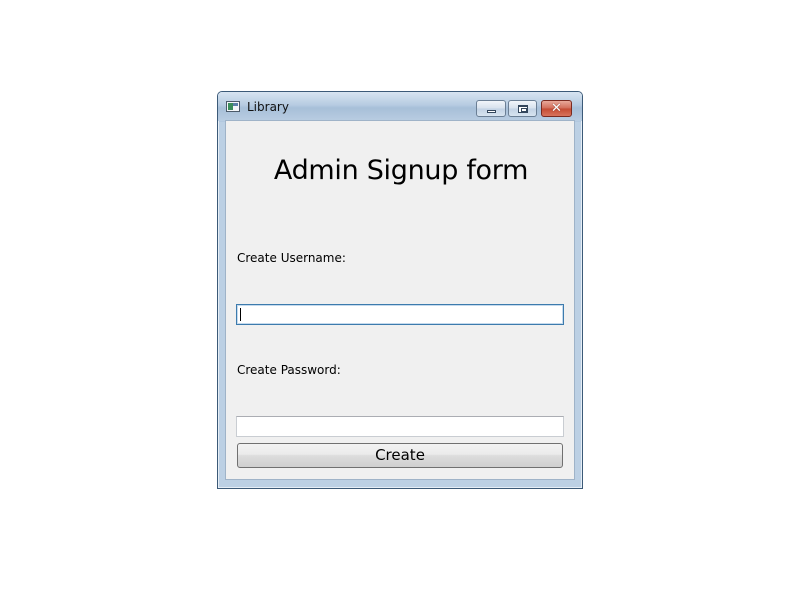 The height and width of the screenshot is (600, 800). What do you see at coordinates (240, 314) in the screenshot?
I see `text-caret` at bounding box center [240, 314].